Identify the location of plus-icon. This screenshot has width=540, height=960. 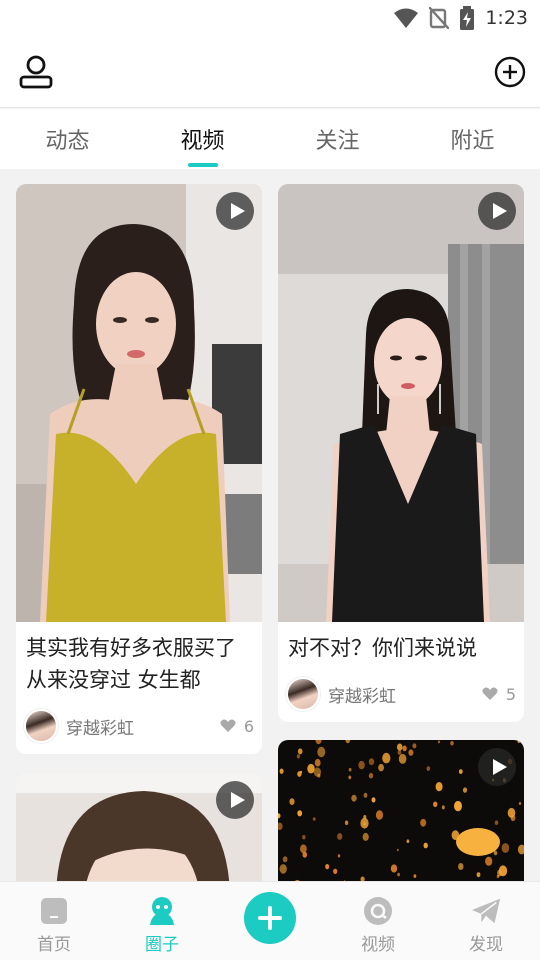
(270, 918).